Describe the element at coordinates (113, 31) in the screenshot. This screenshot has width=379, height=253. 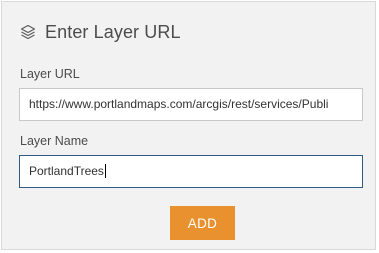
I see `panel-title: Enter Layer URL` at that location.